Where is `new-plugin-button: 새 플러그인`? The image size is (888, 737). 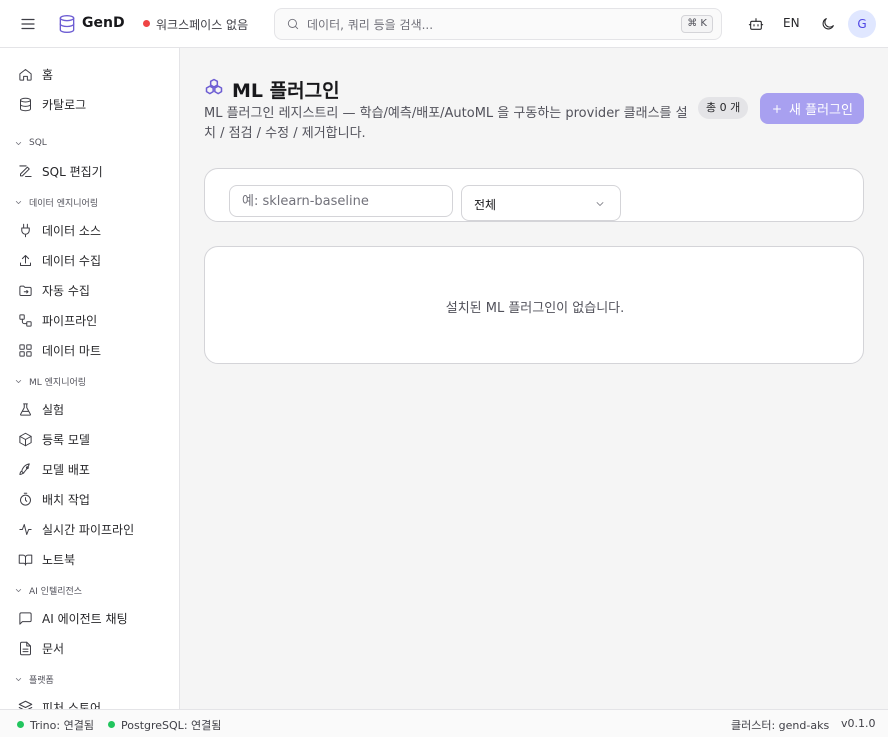
new-plugin-button: 새 플러그인 is located at coordinates (812, 108).